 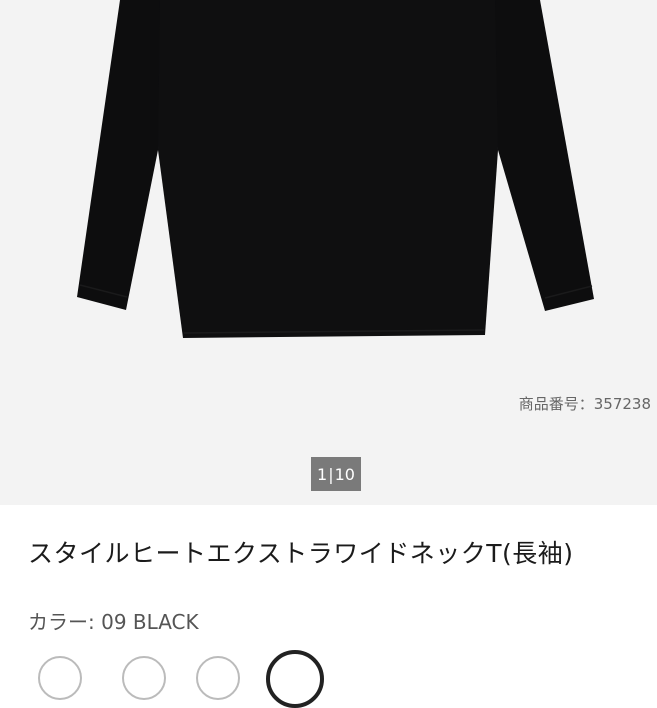 What do you see at coordinates (584, 404) in the screenshot?
I see `product-number: 商品番号：357238` at bounding box center [584, 404].